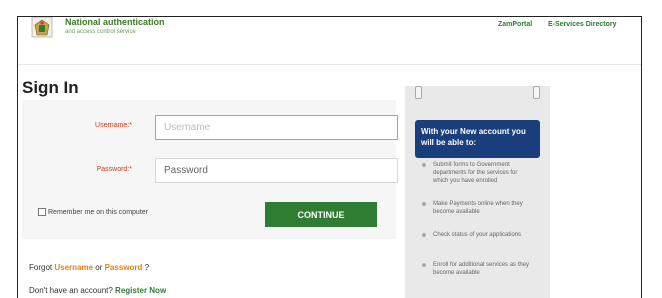 This screenshot has height=298, width=662. Describe the element at coordinates (42, 27) in the screenshot. I see `coat-of-arms-icon` at that location.